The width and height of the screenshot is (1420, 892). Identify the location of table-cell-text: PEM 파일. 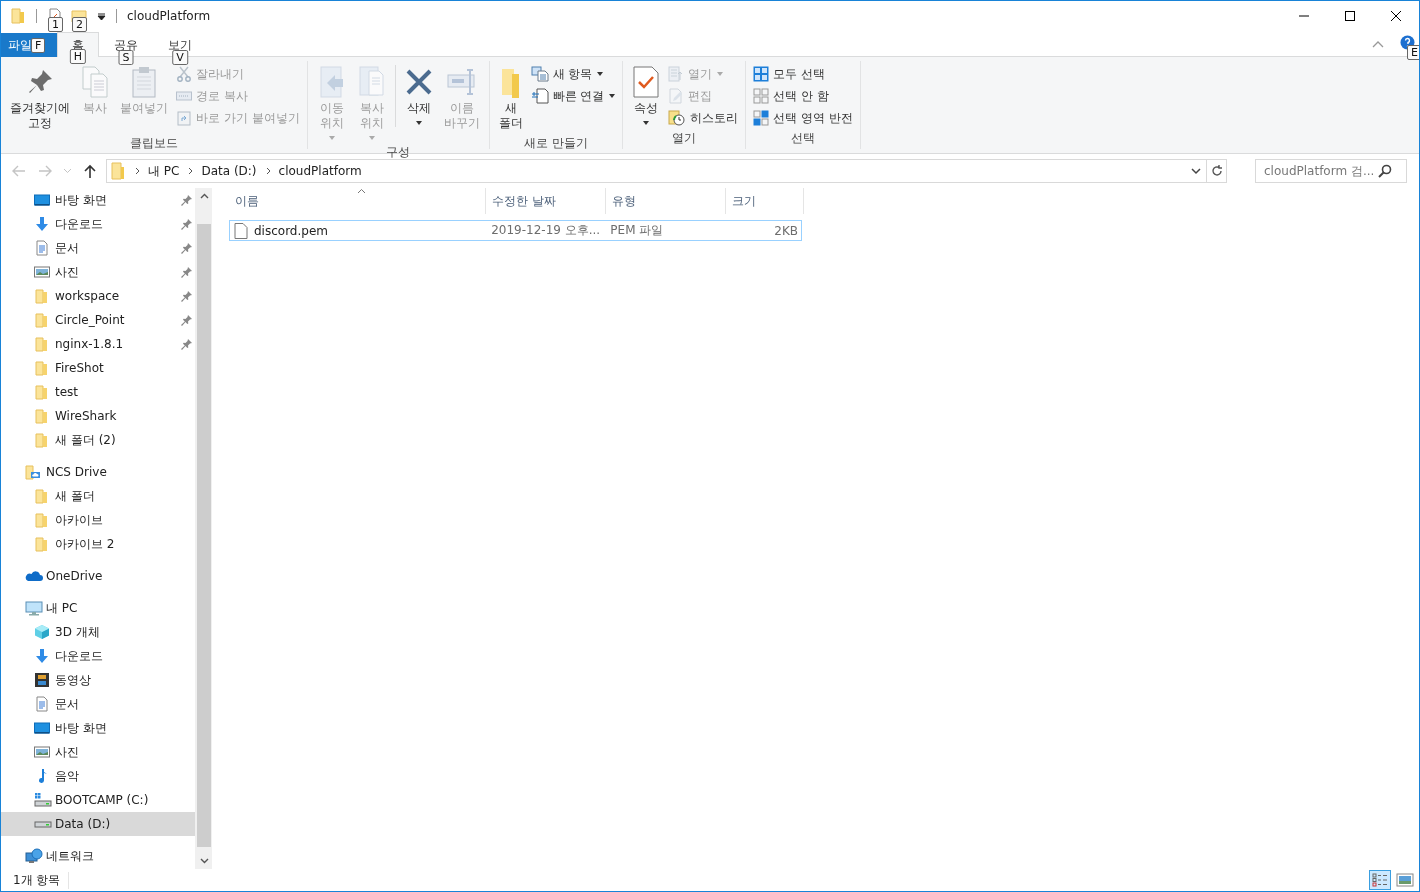
(637, 230).